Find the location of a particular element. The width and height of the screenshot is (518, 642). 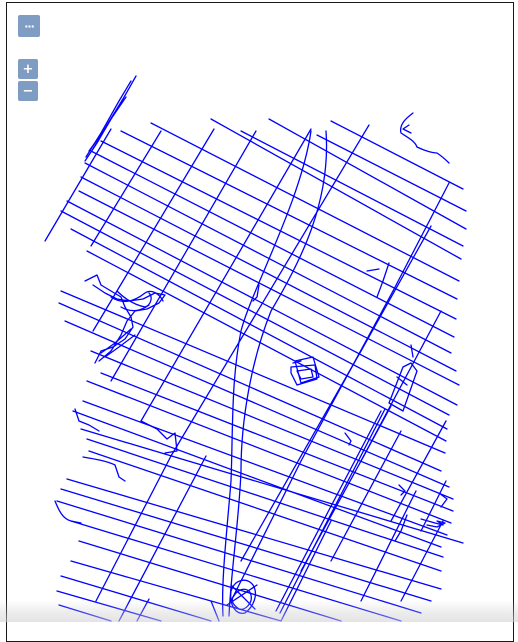

minus-icon: − is located at coordinates (28, 91).